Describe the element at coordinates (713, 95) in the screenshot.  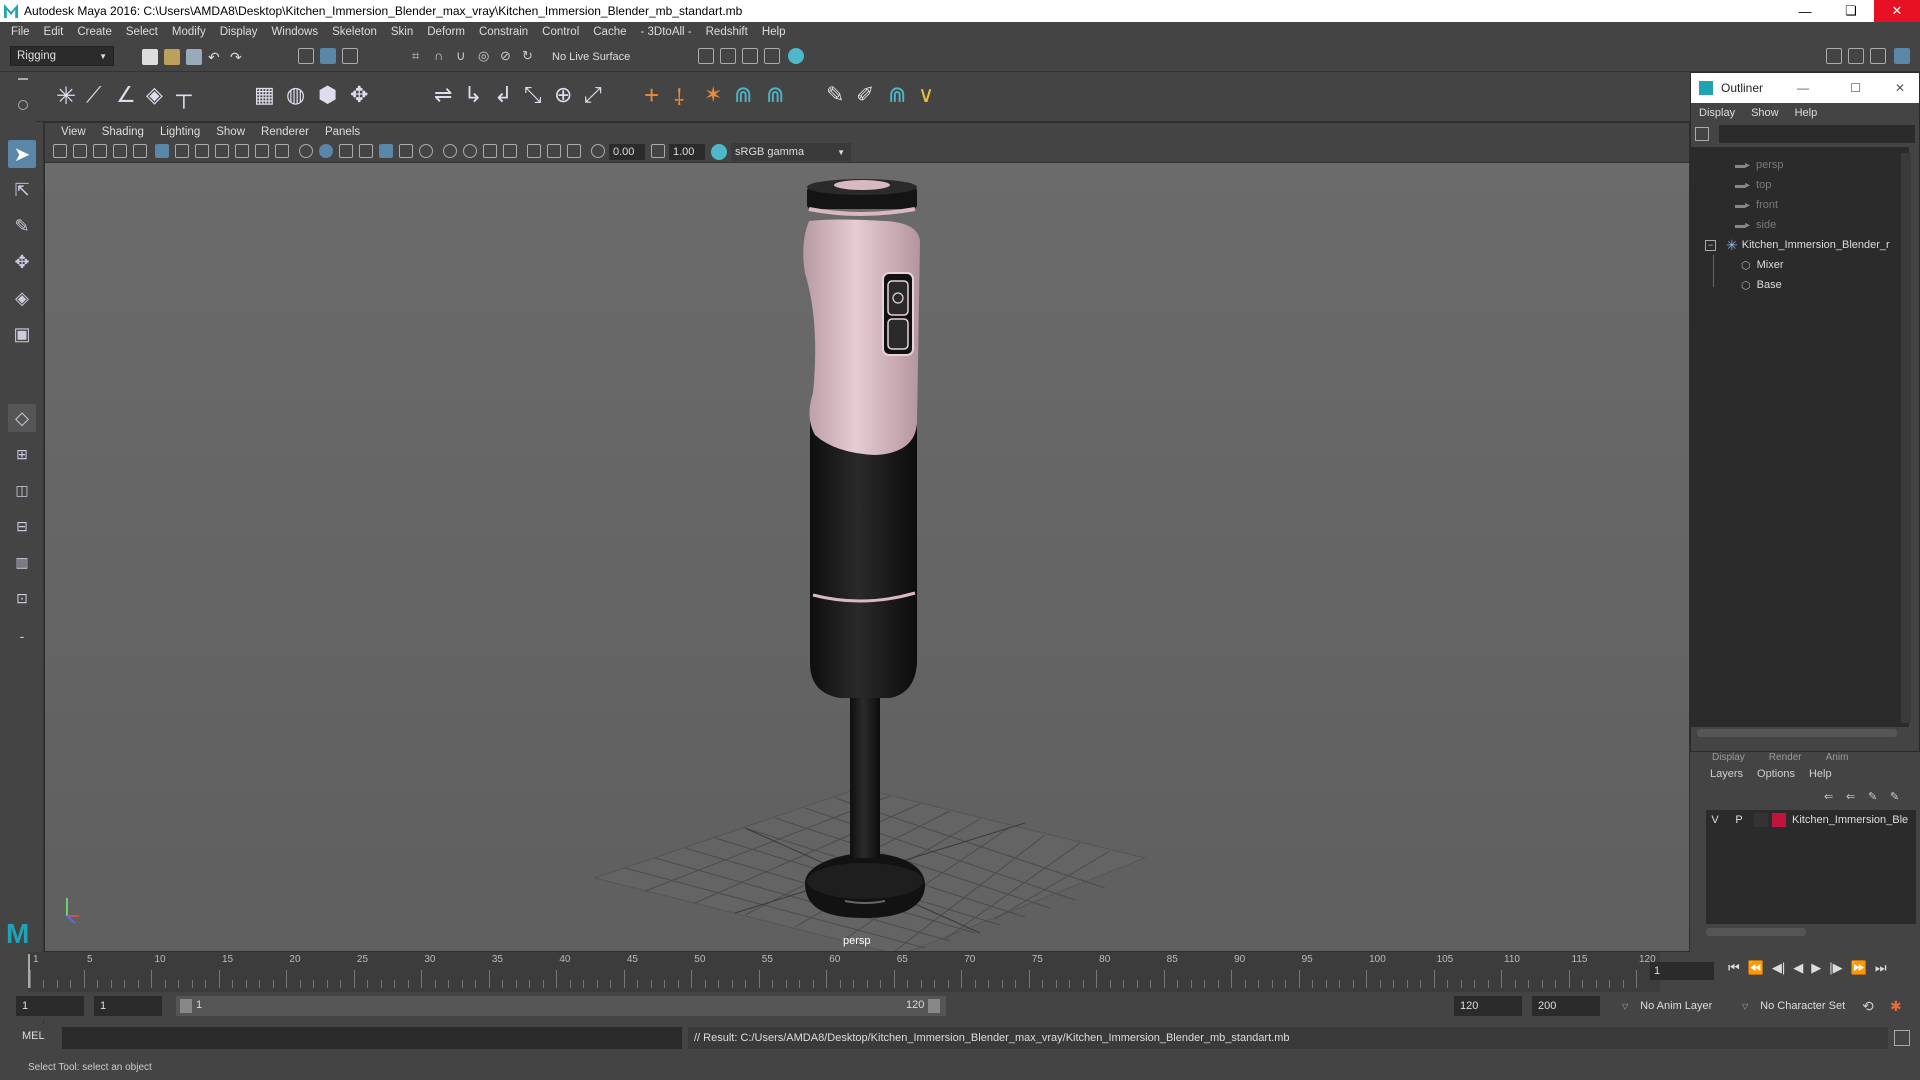
I see `set-driven-key-icon: ✶` at that location.